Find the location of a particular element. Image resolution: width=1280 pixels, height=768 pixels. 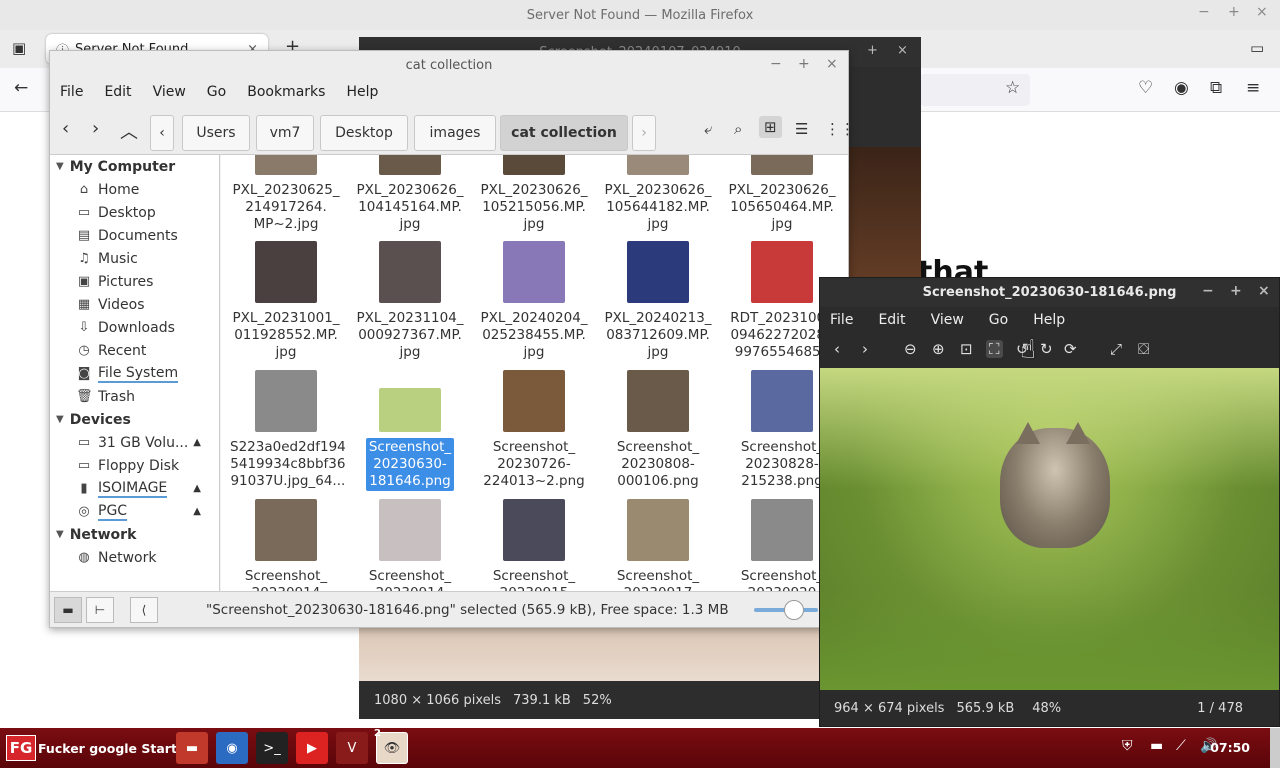

sidebar-item-home: ⌂ Home is located at coordinates (134, 189).